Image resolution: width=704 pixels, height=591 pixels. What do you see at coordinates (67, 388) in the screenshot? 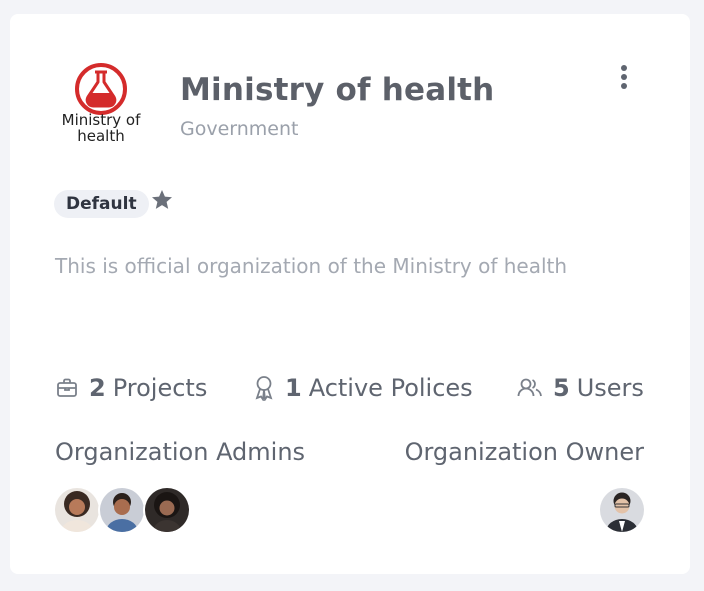
I see `briefcase-icon` at bounding box center [67, 388].